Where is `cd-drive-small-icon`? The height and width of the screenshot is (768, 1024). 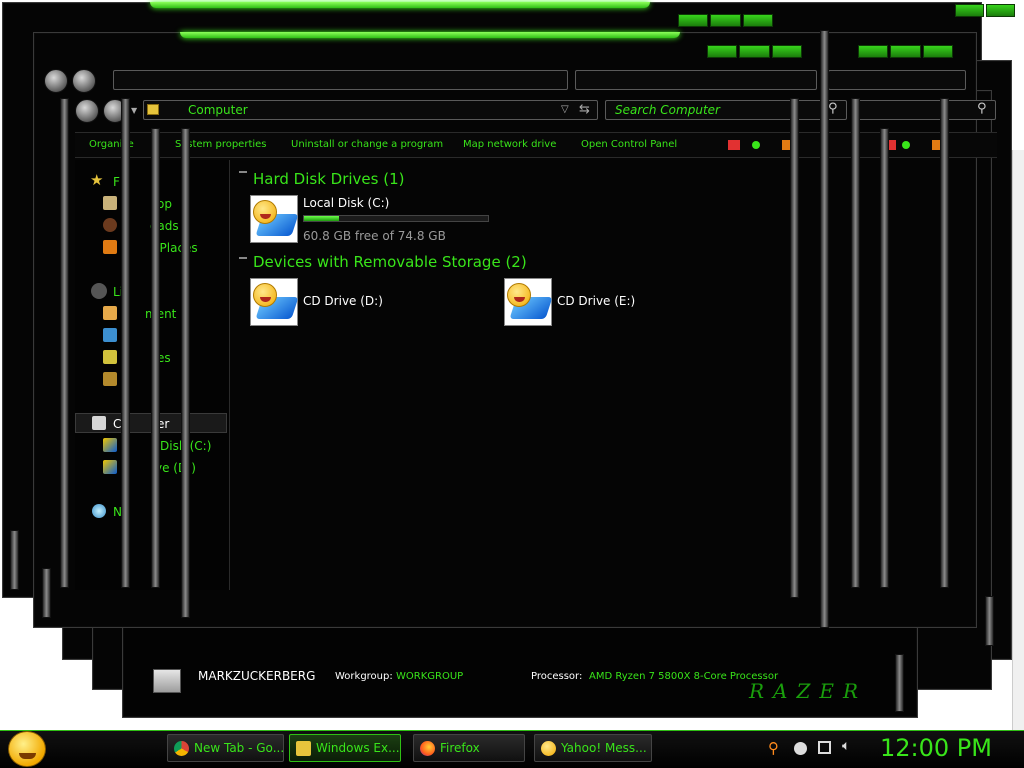
cd-drive-small-icon is located at coordinates (110, 467).